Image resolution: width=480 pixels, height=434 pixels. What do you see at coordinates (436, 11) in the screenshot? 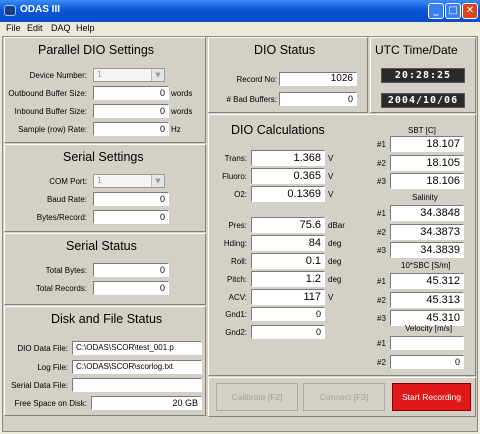
I see `minimize-button: _` at bounding box center [436, 11].